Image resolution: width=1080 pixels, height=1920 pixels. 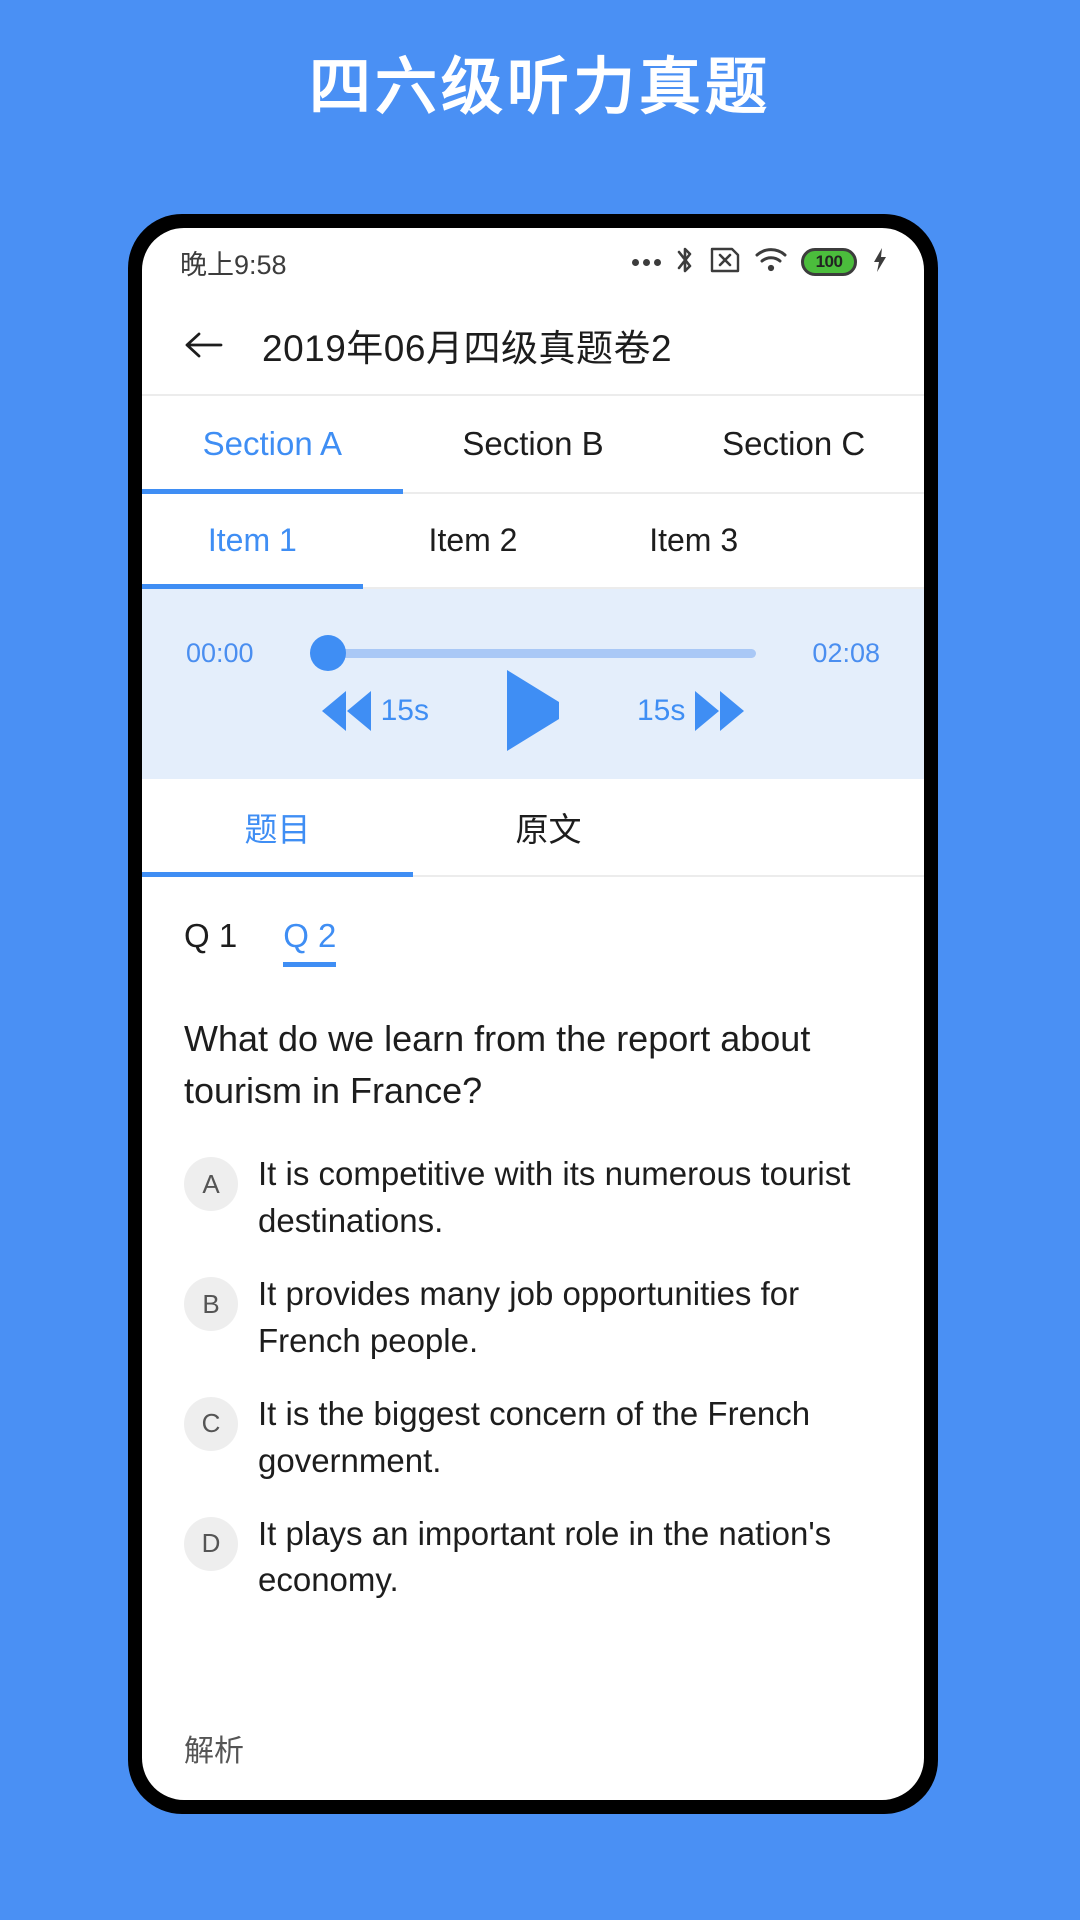 I want to click on tab-section-b: Section B, so click(x=533, y=444).